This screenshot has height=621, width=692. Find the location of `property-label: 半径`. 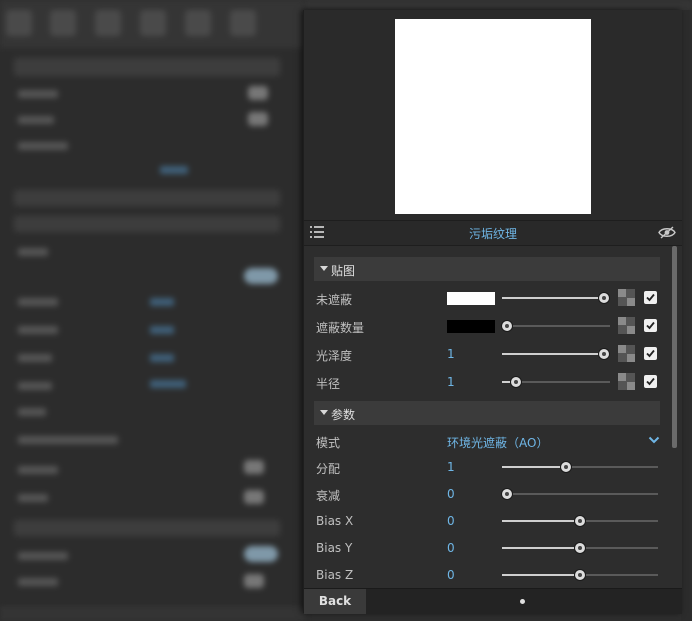

property-label: 半径 is located at coordinates (328, 384).